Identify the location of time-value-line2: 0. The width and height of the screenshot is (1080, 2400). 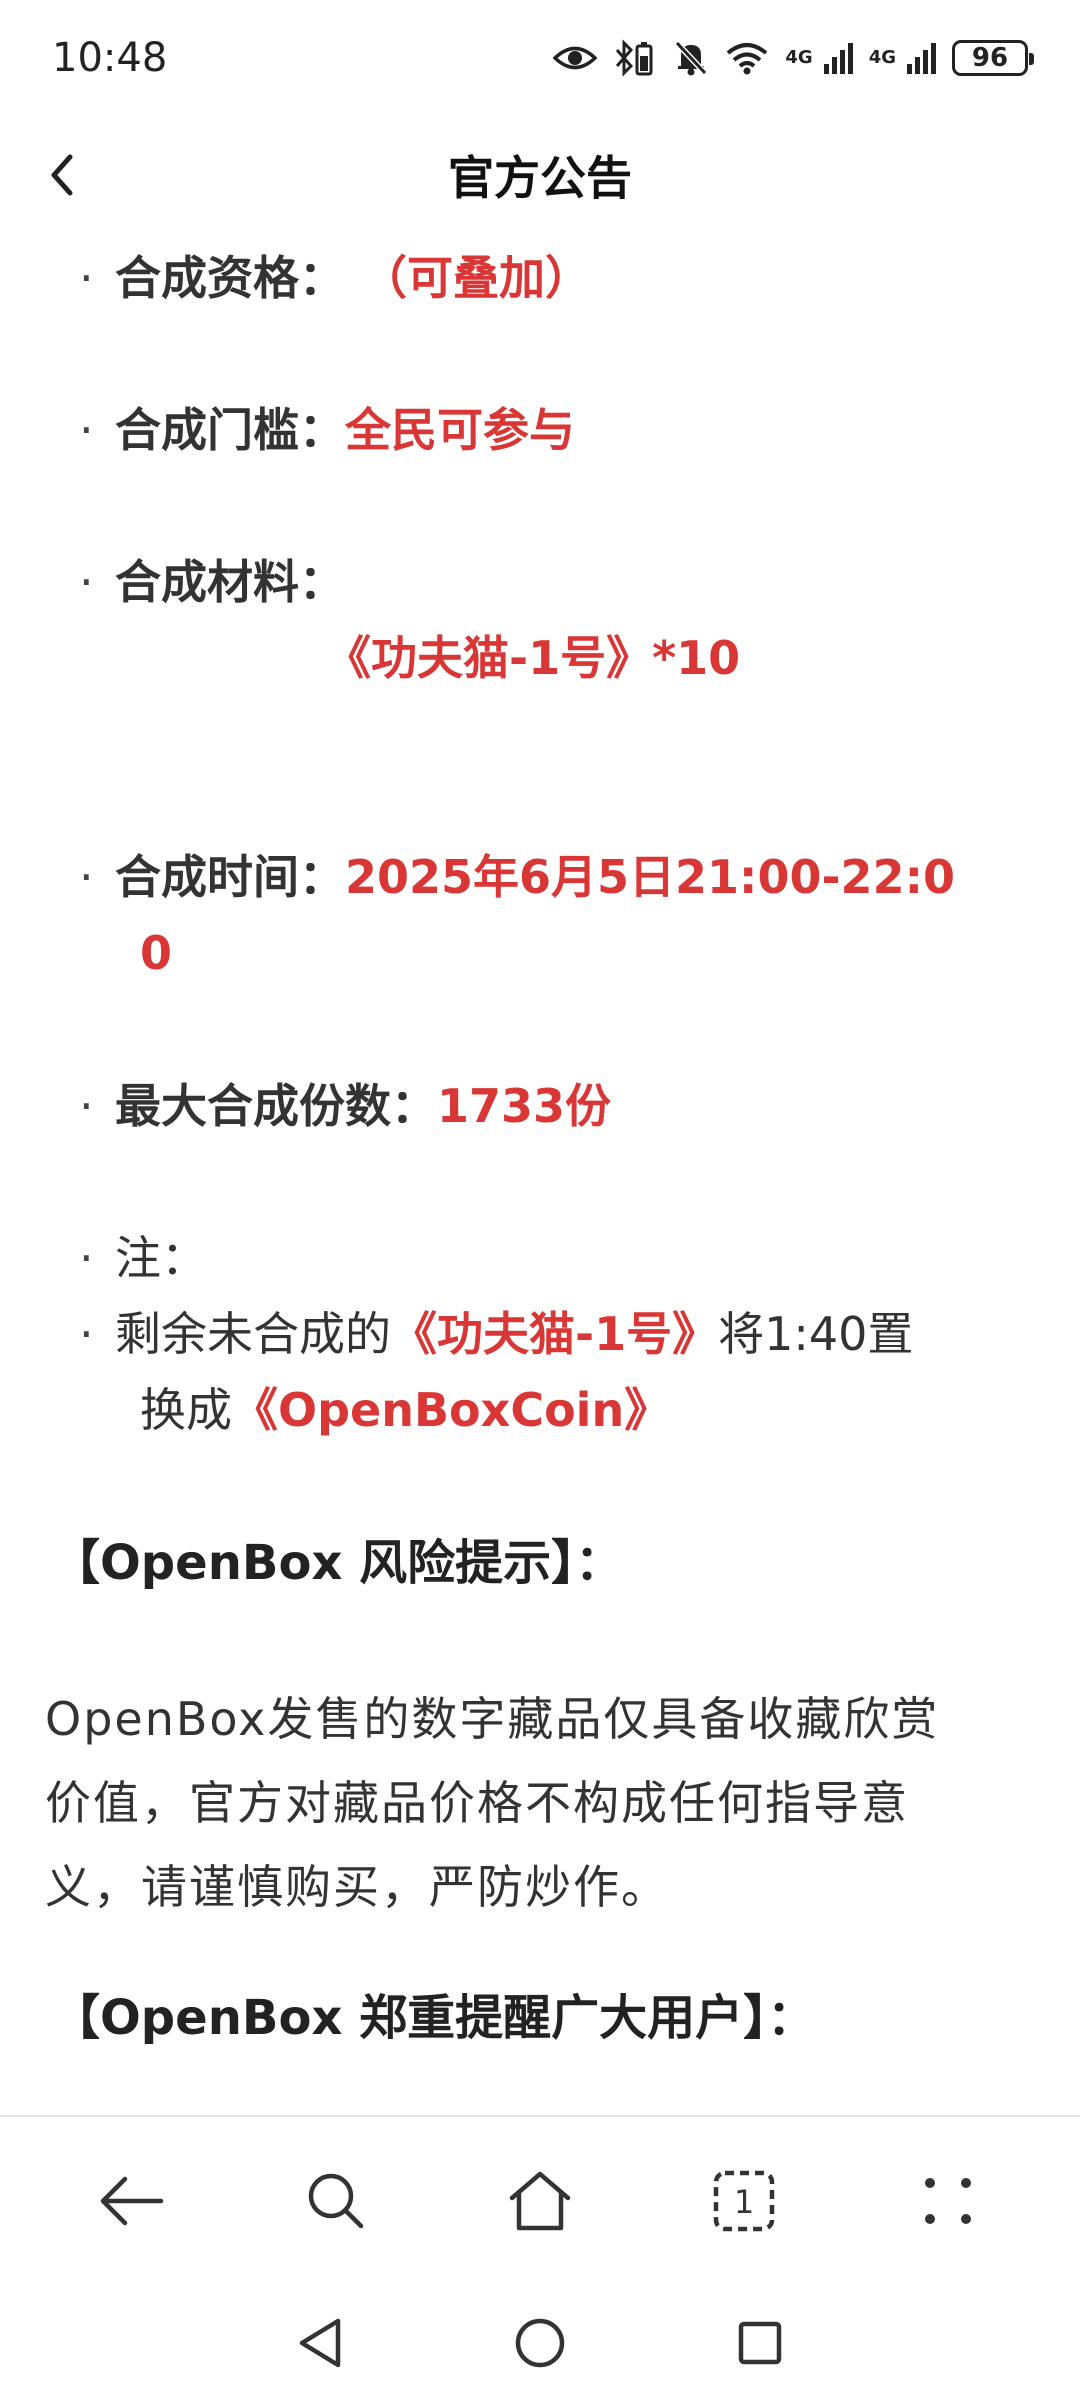
(156, 953).